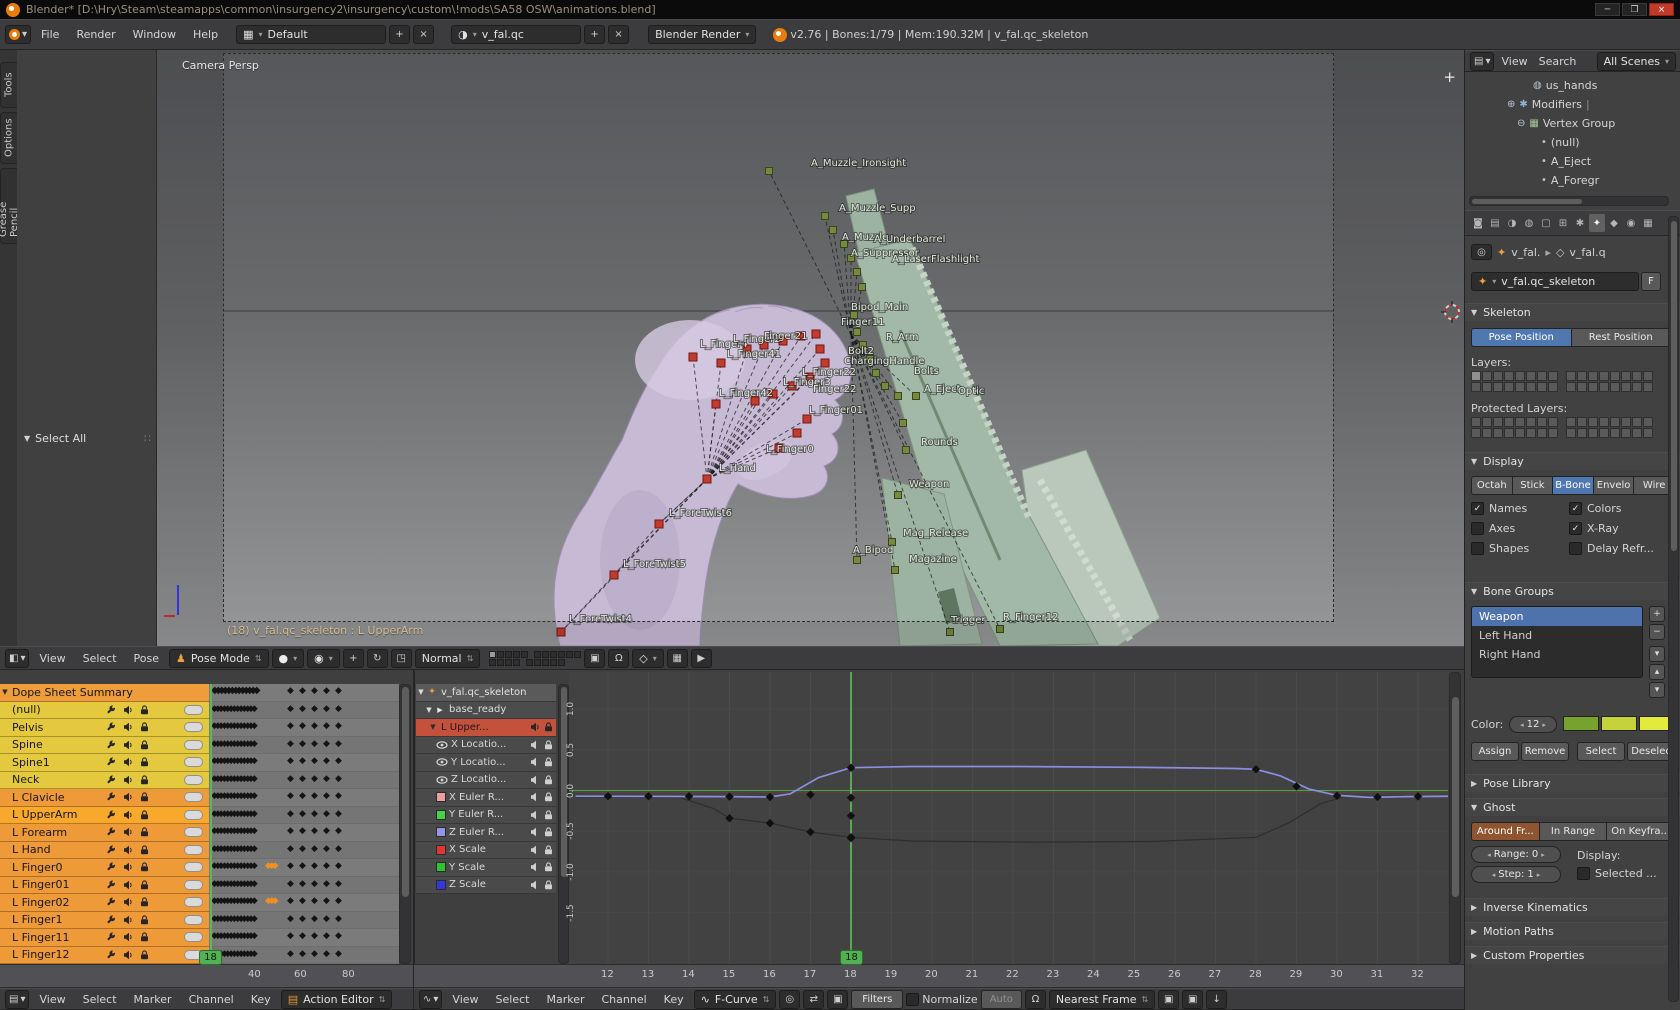 The image size is (1680, 1010). I want to click on eye-icon, so click(442, 745).